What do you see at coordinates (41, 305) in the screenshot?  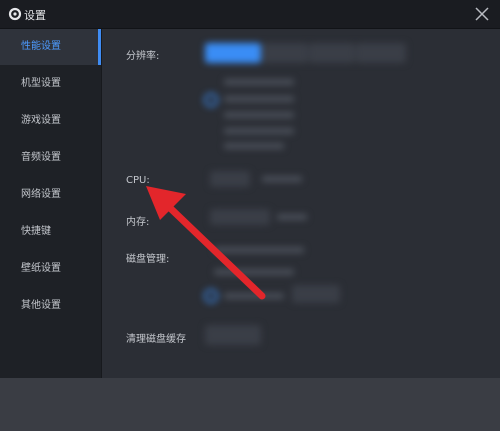 I see `sidebar-item-label: 其他设置` at bounding box center [41, 305].